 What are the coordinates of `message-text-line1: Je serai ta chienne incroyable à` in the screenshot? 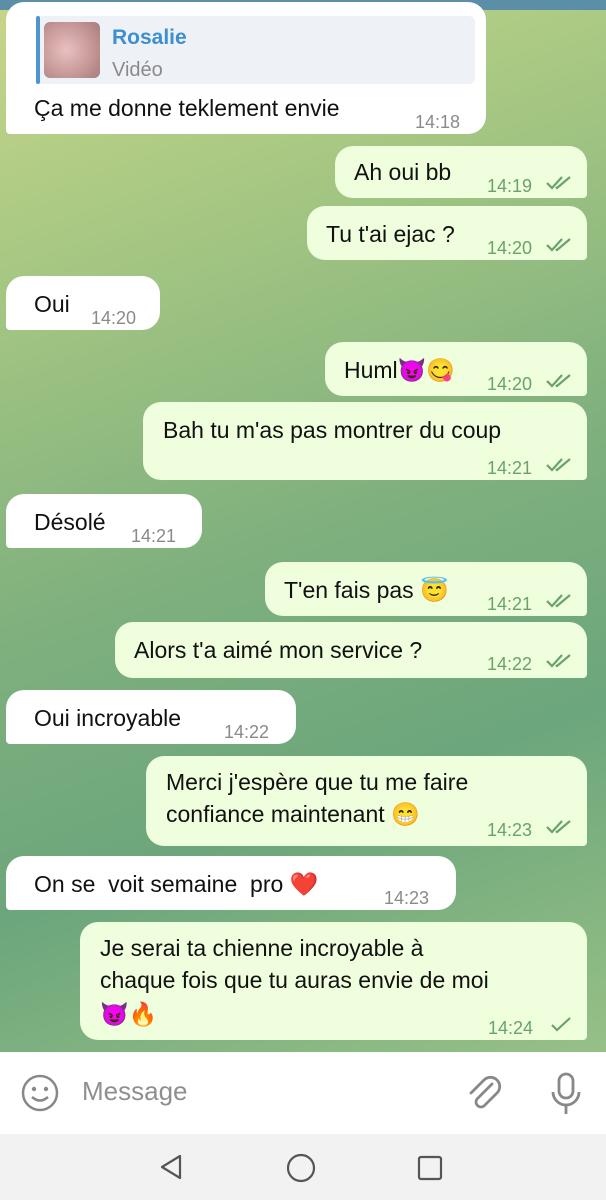 It's located at (262, 948).